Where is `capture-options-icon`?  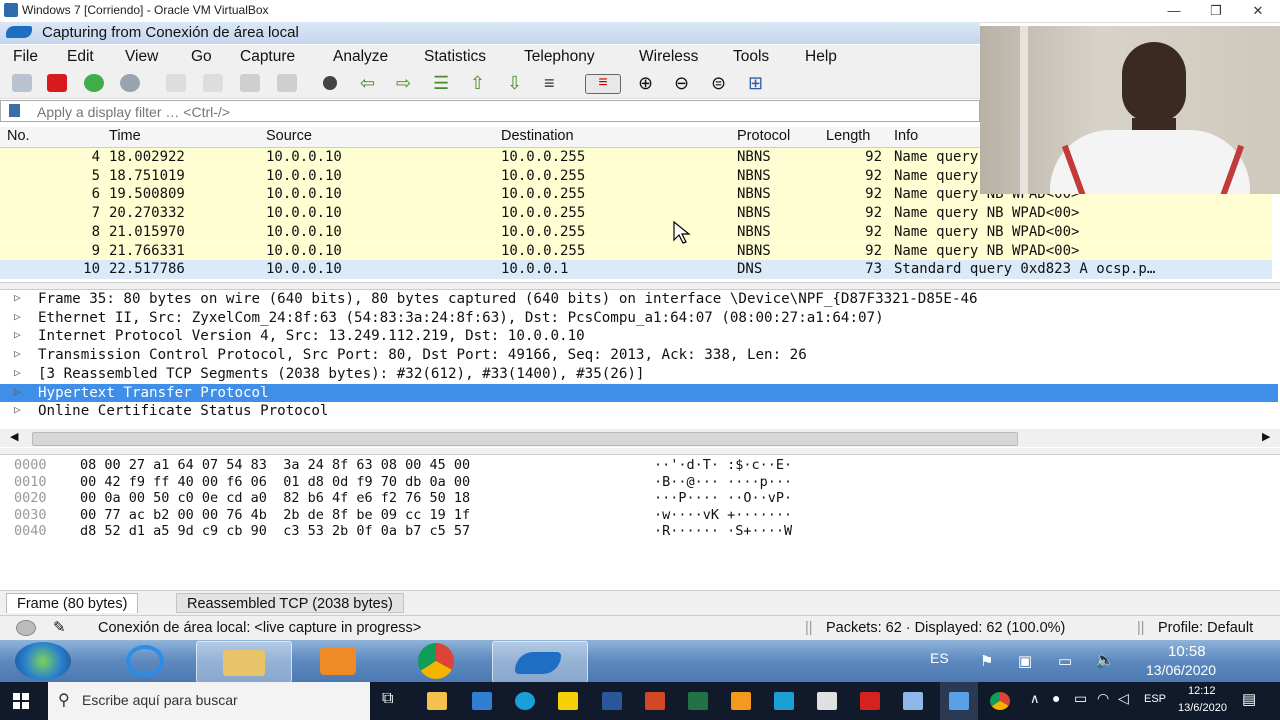 capture-options-icon is located at coordinates (130, 83).